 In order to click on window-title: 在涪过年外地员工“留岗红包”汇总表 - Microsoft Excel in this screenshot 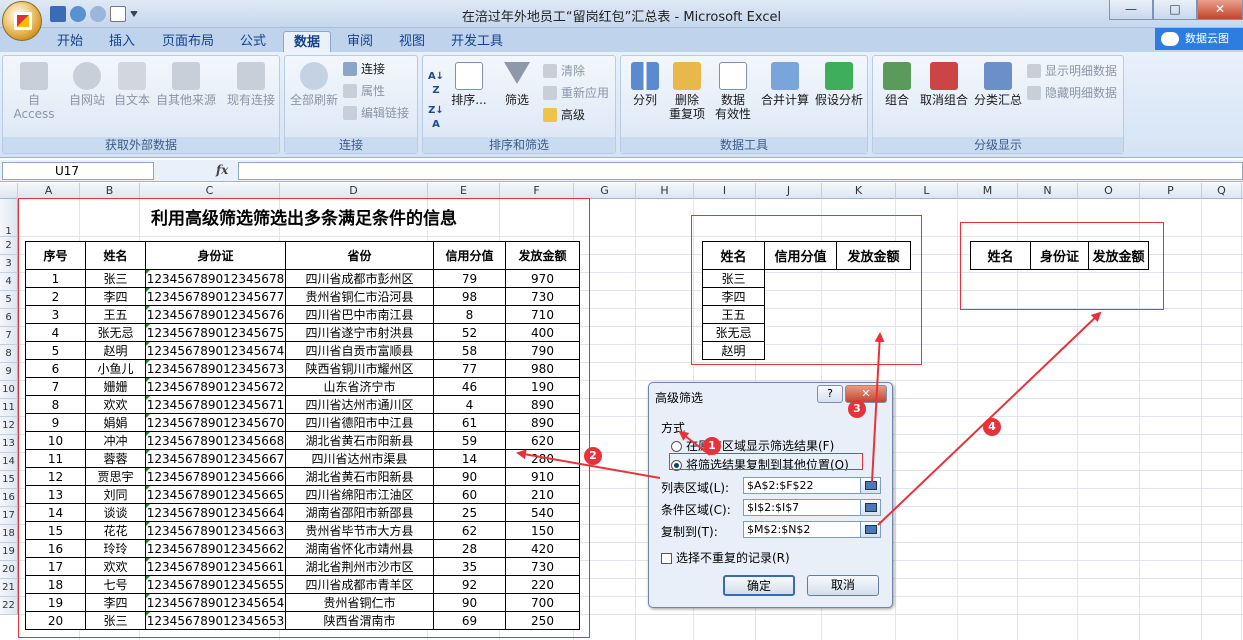, I will do `click(621, 17)`.